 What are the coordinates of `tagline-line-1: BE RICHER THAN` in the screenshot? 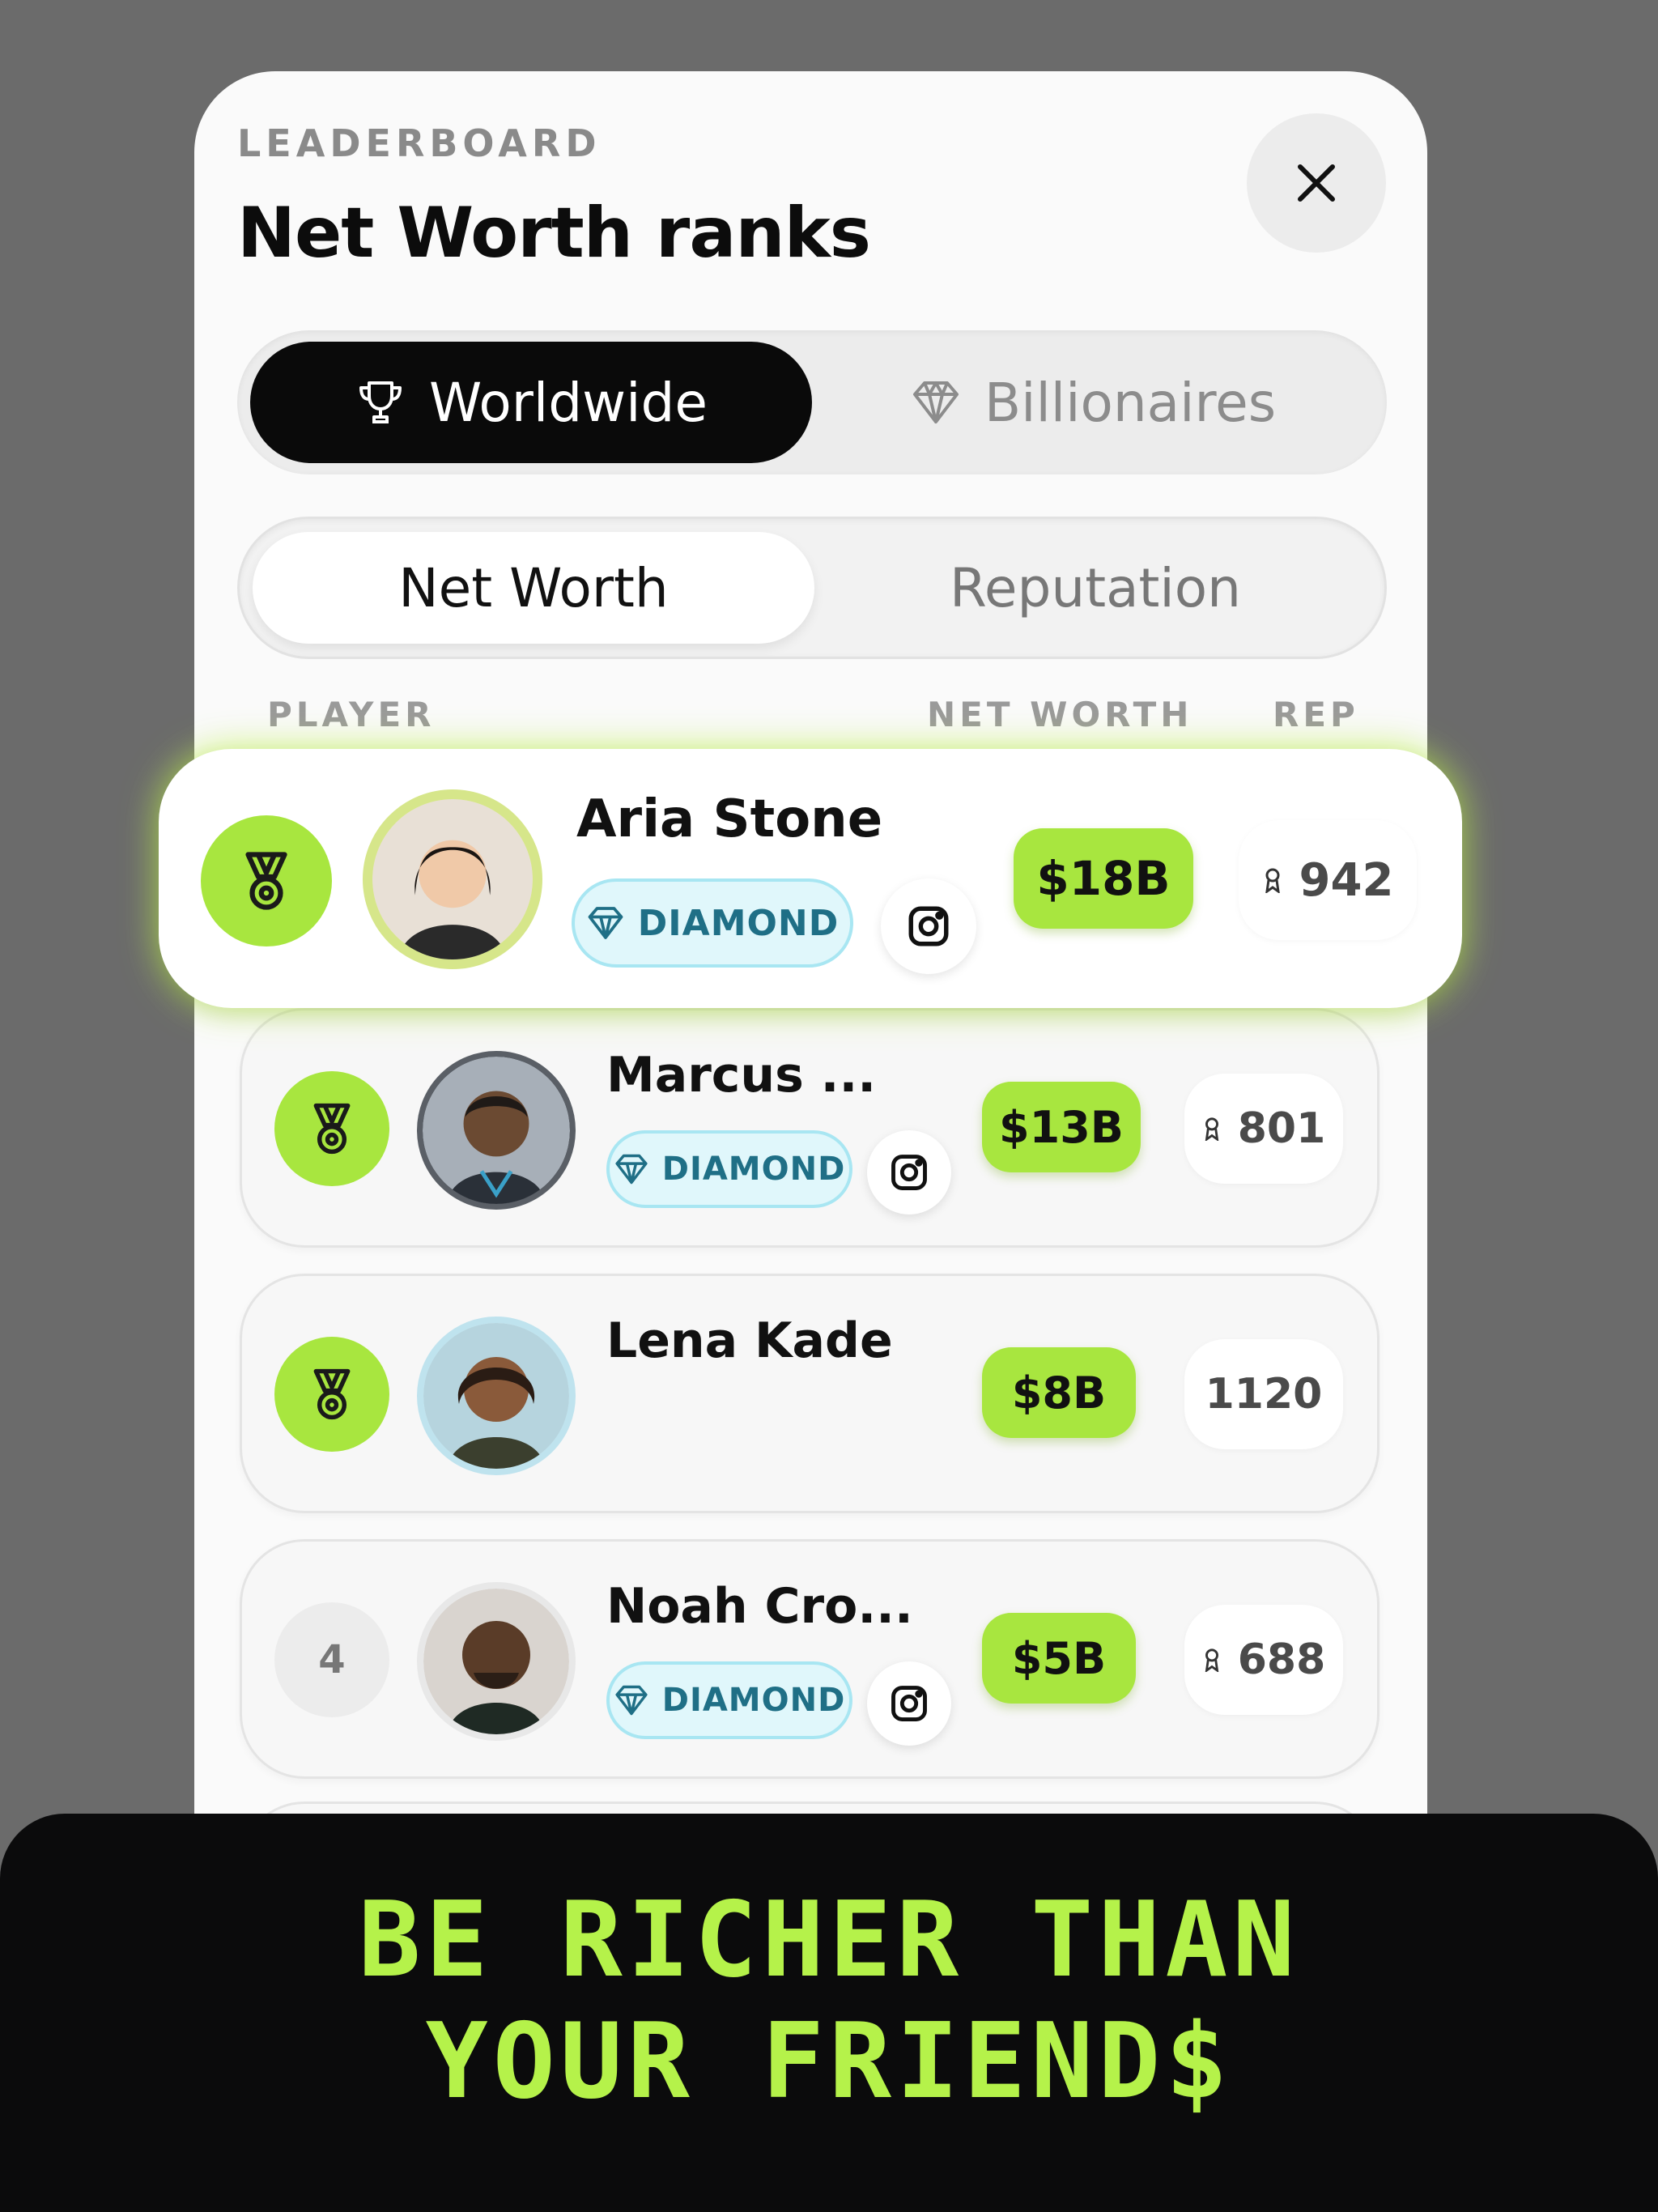 It's located at (829, 1941).